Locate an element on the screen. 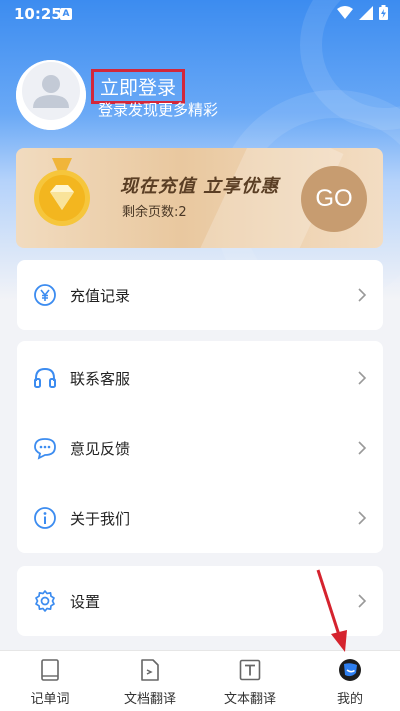 The width and height of the screenshot is (400, 711). text-icon is located at coordinates (250, 670).